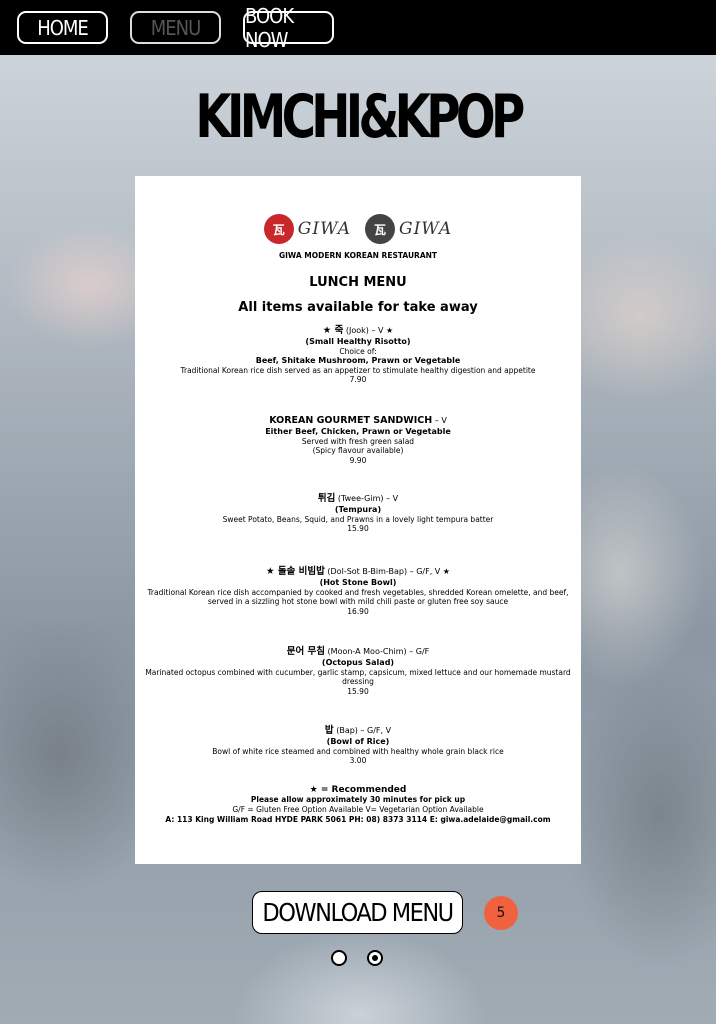 The width and height of the screenshot is (716, 1024). I want to click on giwa-logo-dark: 瓦 GIWA, so click(408, 229).